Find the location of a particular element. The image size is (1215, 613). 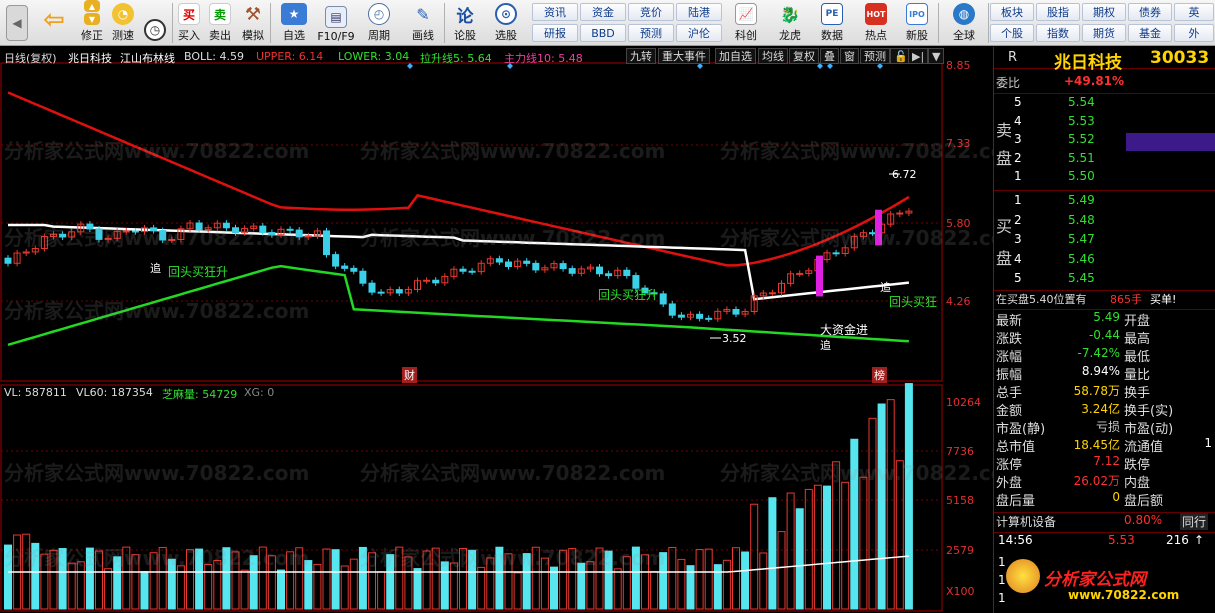

back-arrow-icon: ◀ is located at coordinates (17, 23).